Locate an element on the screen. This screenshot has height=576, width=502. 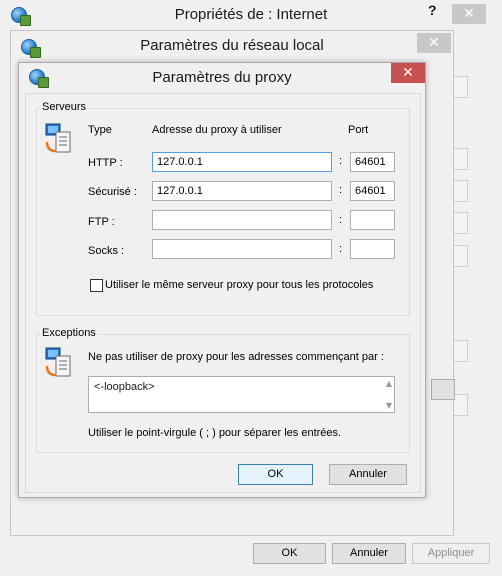
background-button is located at coordinates (443, 389).